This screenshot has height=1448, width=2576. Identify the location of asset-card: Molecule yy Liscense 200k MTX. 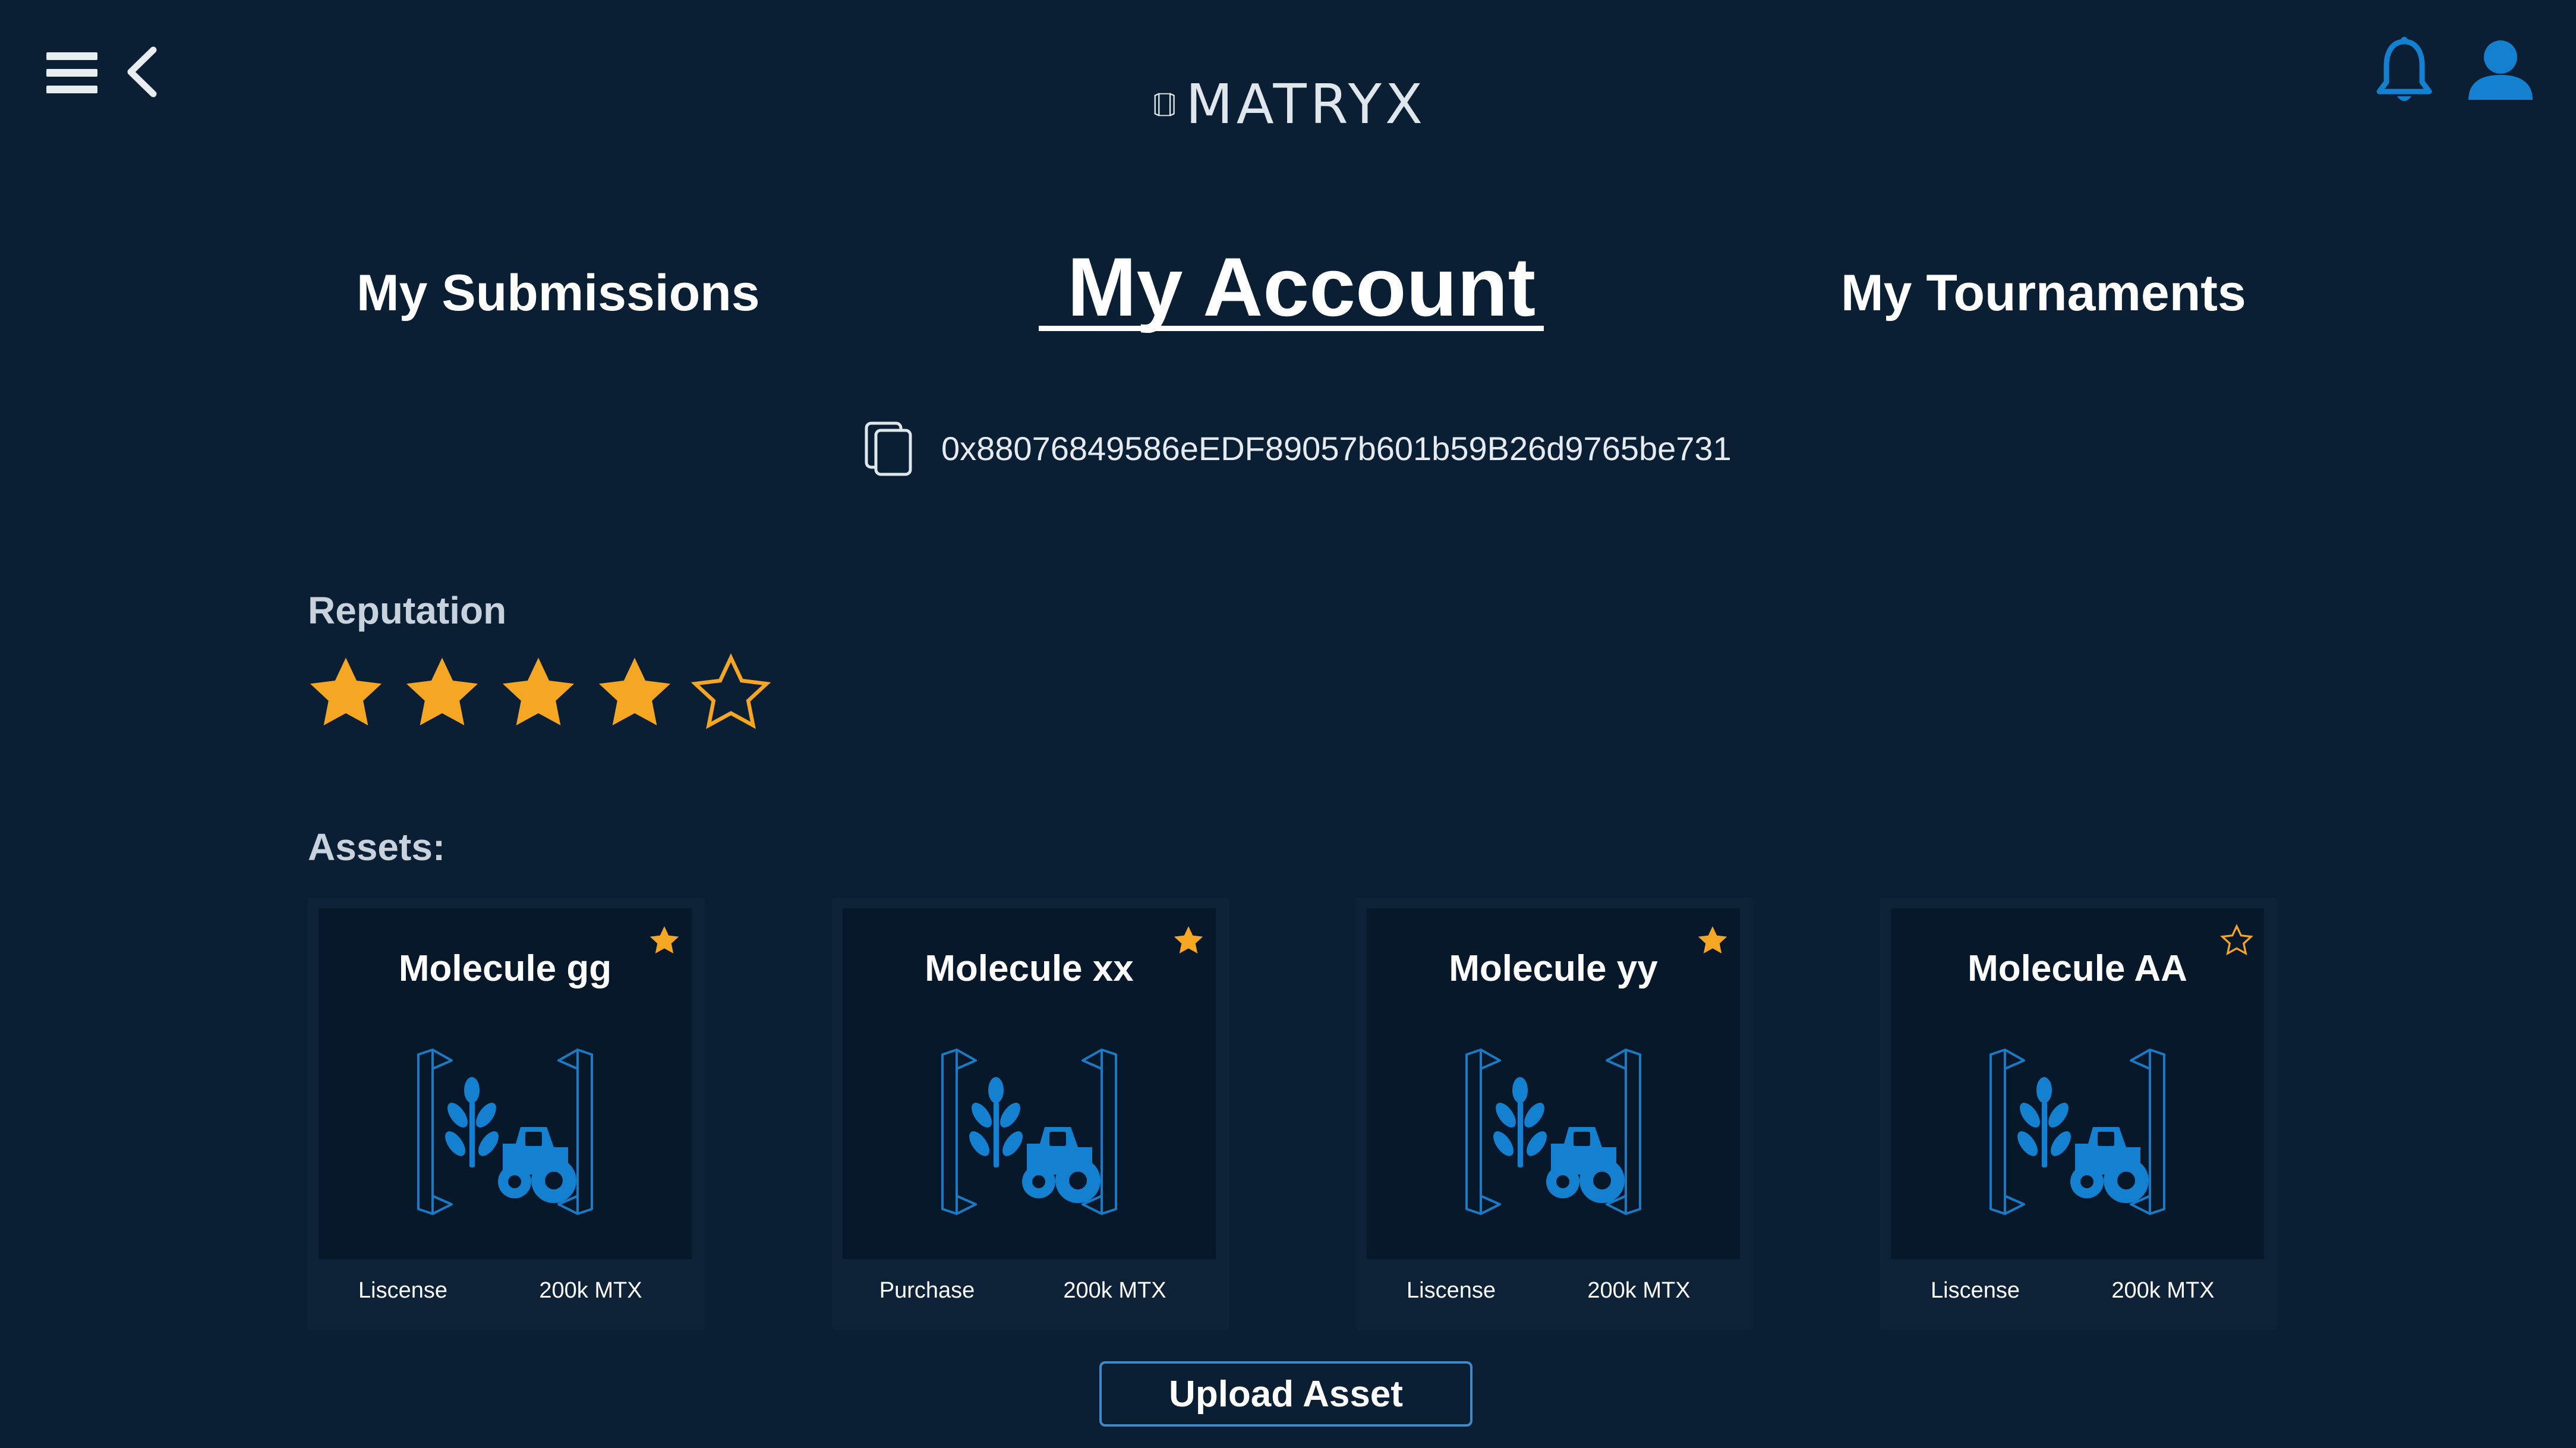
(1554, 1114).